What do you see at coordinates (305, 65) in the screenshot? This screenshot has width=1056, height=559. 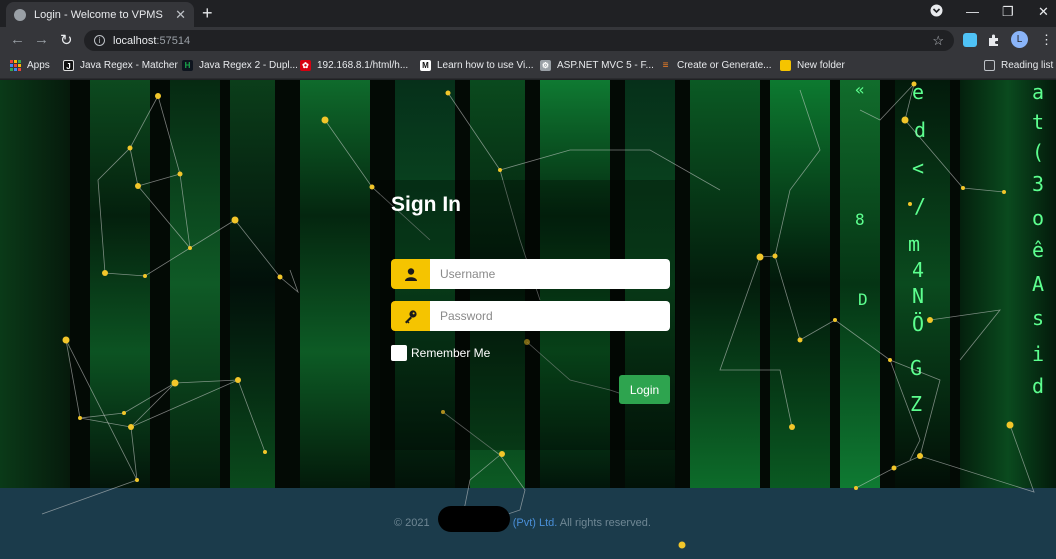 I see `huawei-icon: ✿` at bounding box center [305, 65].